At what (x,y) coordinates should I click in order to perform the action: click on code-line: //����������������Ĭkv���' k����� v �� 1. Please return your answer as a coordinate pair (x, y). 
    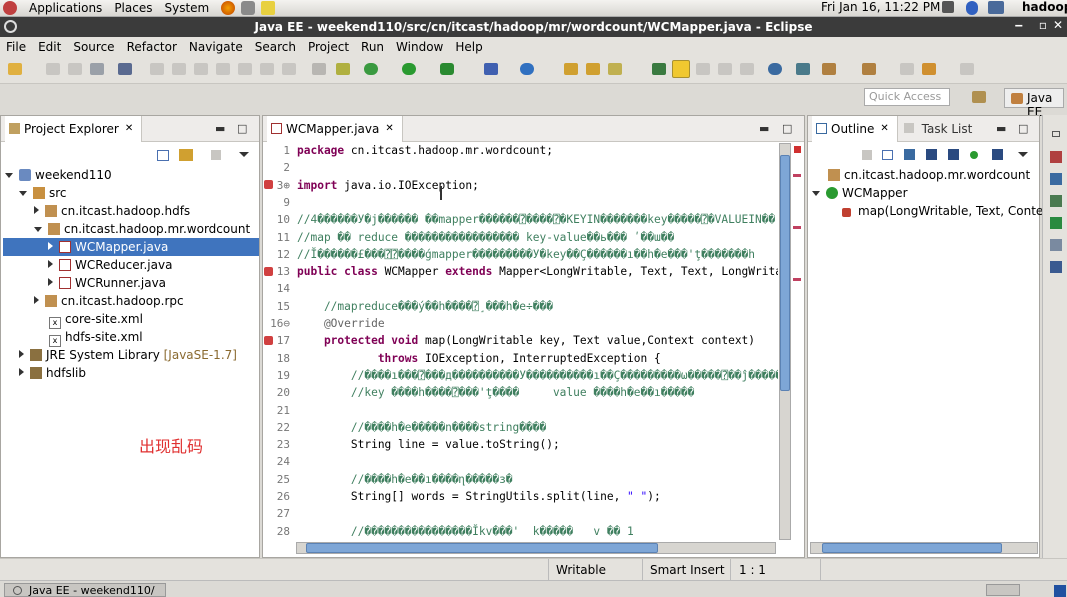
    Looking at the image, I should click on (465, 531).